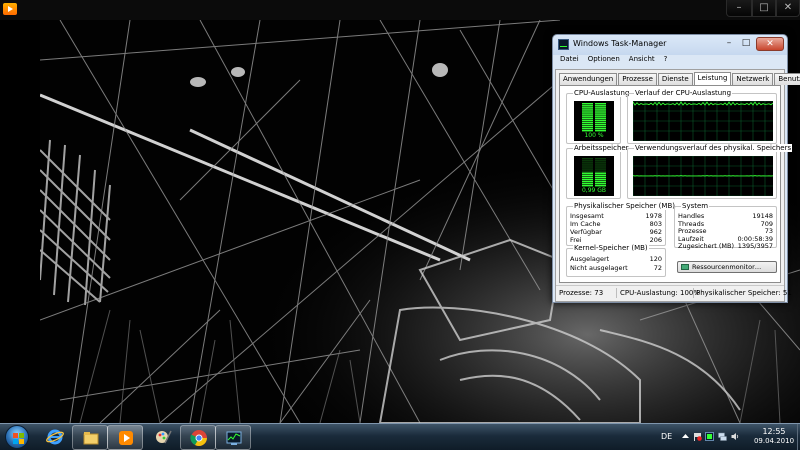 This screenshot has height=450, width=800. I want to click on cpu-usage-value: 100 %, so click(594, 135).